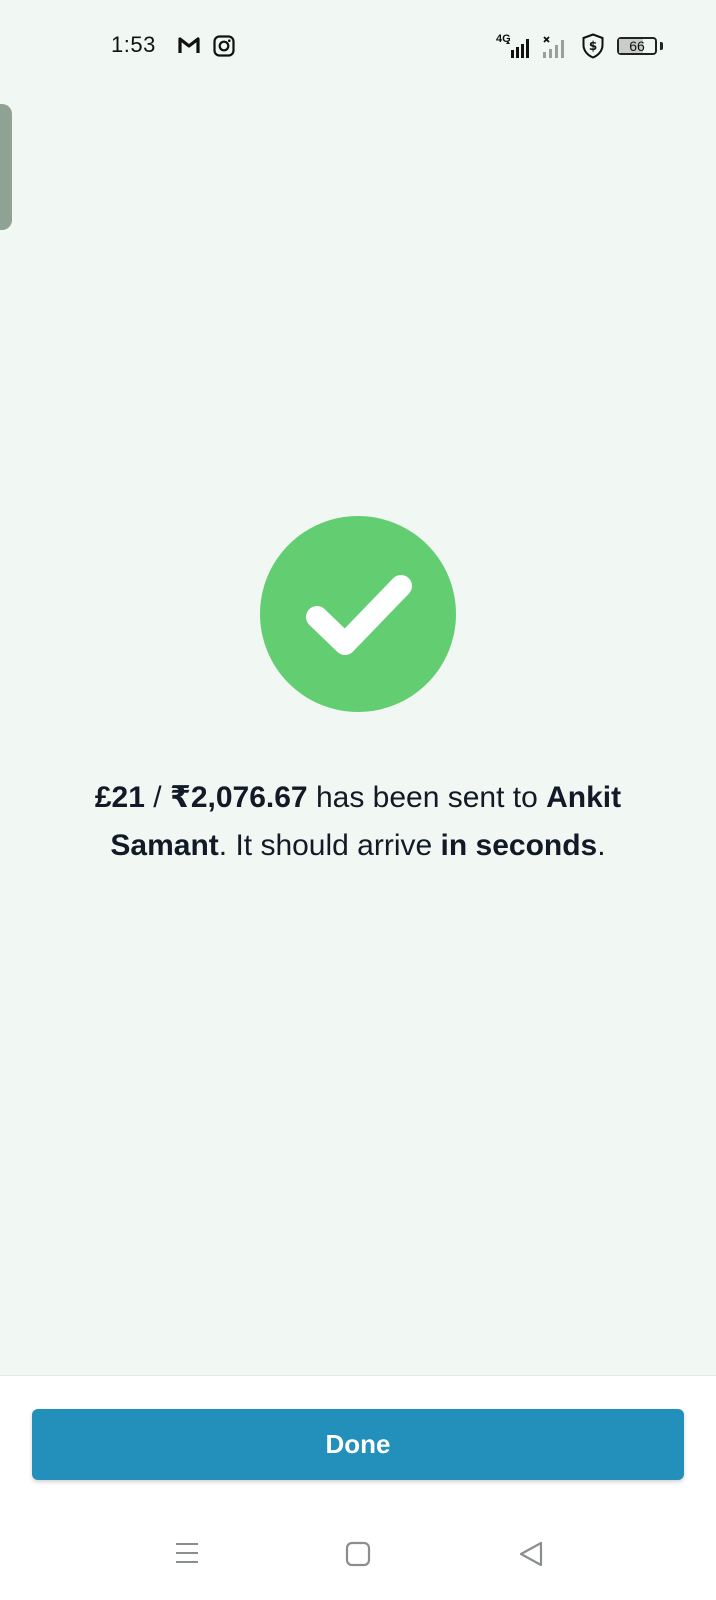  Describe the element at coordinates (6, 167) in the screenshot. I see `side-panel-handle` at that location.